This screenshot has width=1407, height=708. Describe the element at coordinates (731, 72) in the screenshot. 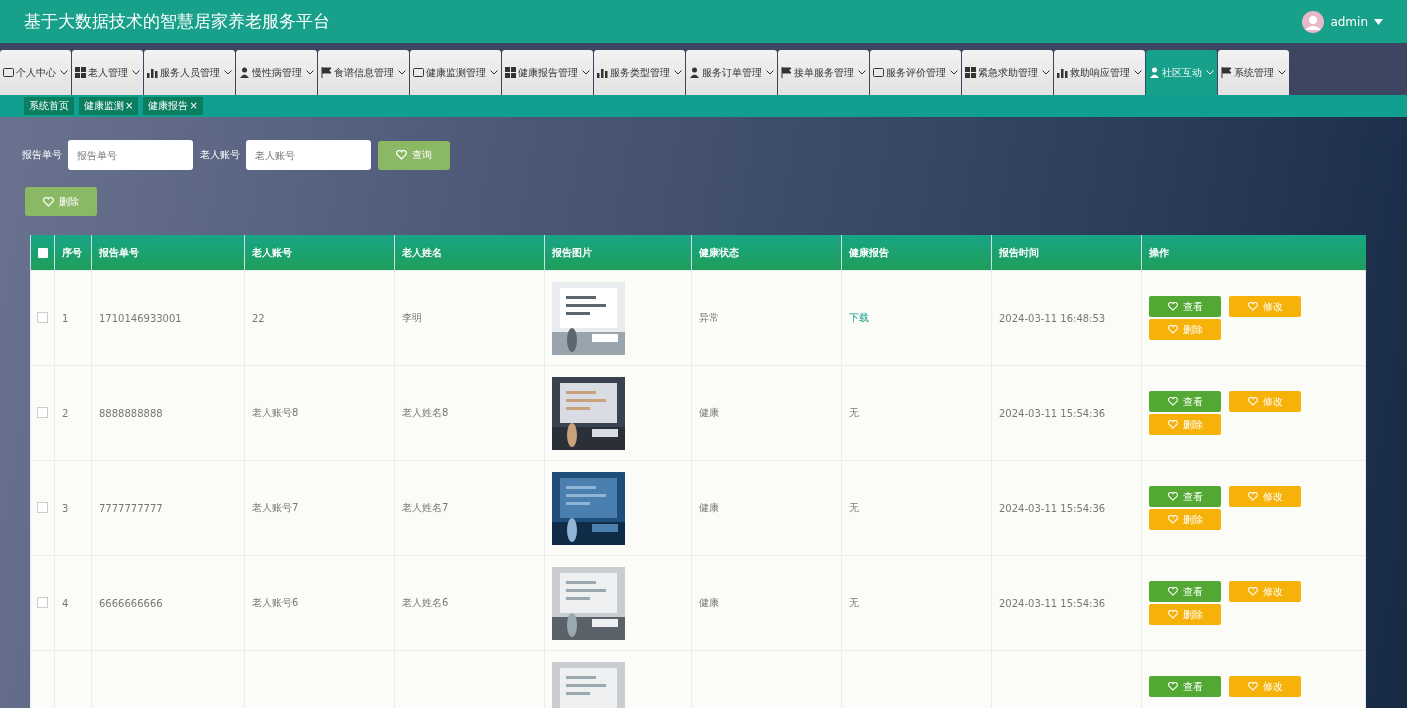

I see `nav-tab: 服务订单管理` at that location.